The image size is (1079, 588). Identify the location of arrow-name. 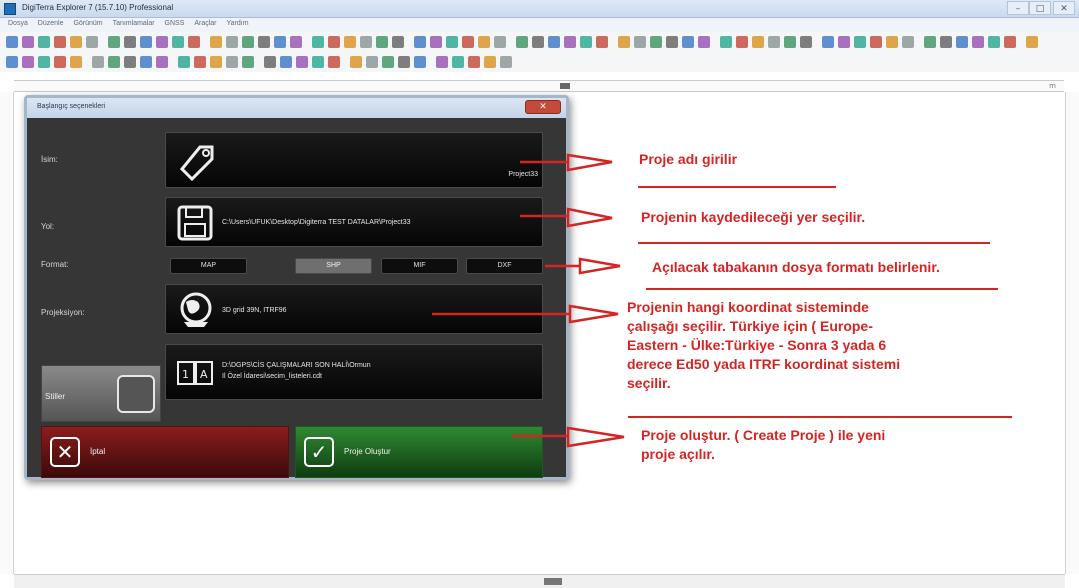
(566, 162).